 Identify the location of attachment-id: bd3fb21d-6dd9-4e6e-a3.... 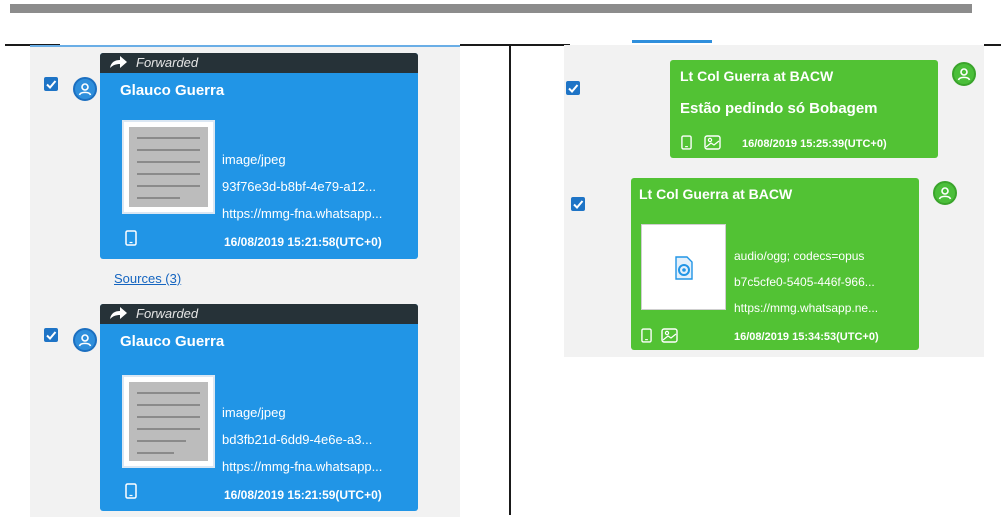
(297, 439).